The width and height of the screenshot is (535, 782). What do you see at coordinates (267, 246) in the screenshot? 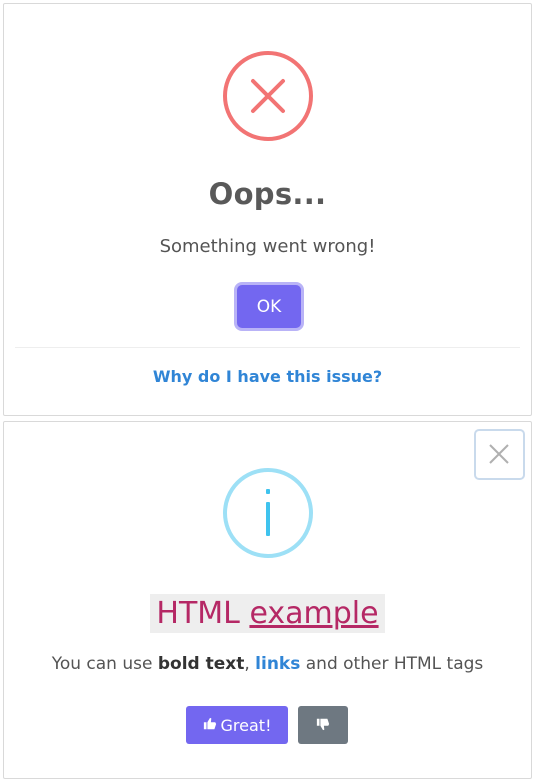
I see `dialog-message: Something went wrong!` at bounding box center [267, 246].